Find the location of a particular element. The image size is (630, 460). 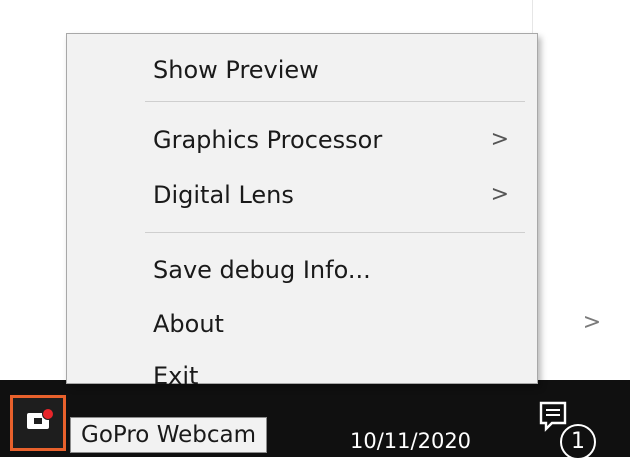

notification-count-badge: 1 is located at coordinates (578, 442).